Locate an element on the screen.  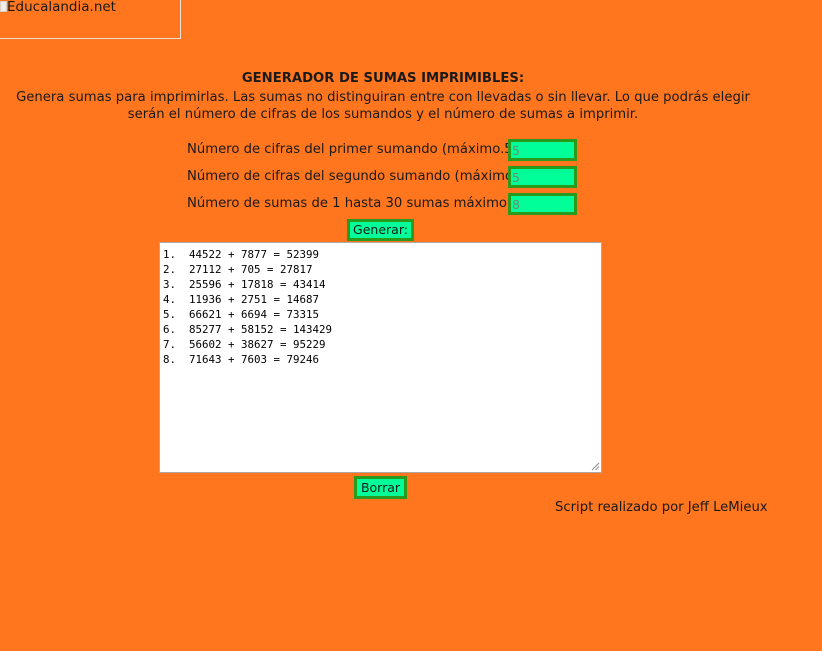
second-digits-input is located at coordinates (542, 177).